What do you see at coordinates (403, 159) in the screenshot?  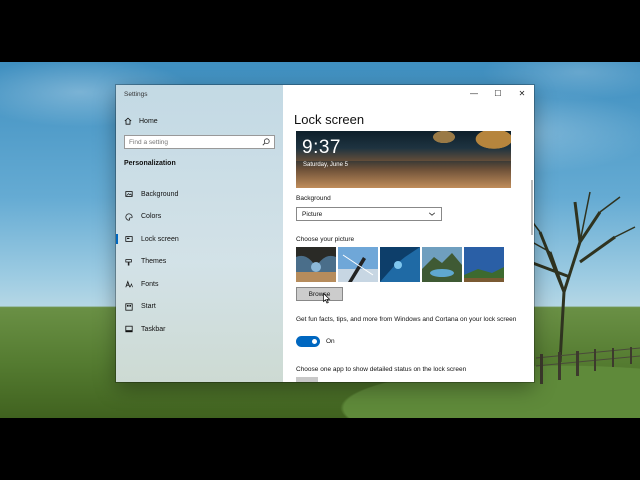 I see `lock-screen-preview: 9:37 Saturday, June 5` at bounding box center [403, 159].